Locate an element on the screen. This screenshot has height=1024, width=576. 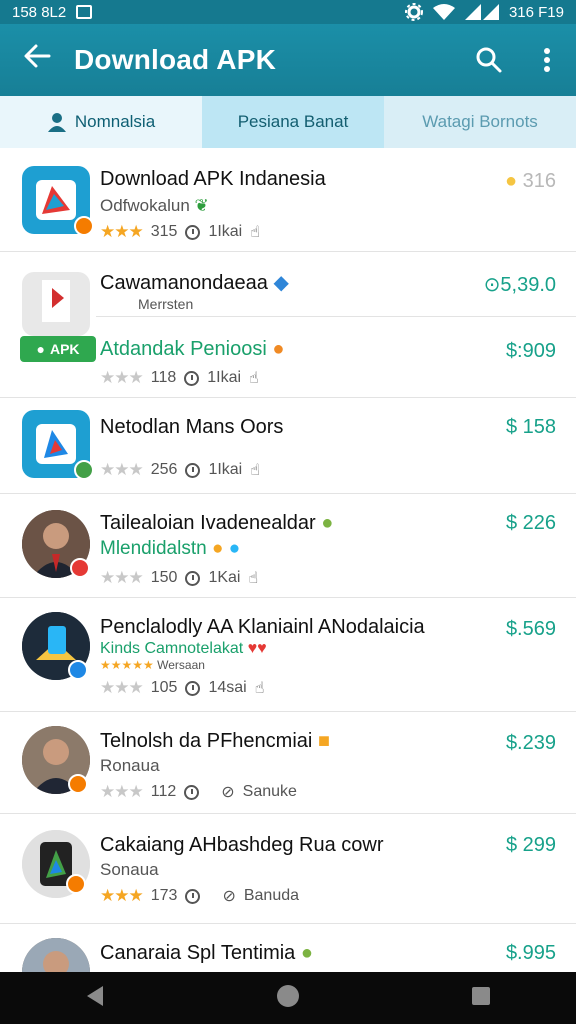
rating-count: 118 is located at coordinates (163, 377).